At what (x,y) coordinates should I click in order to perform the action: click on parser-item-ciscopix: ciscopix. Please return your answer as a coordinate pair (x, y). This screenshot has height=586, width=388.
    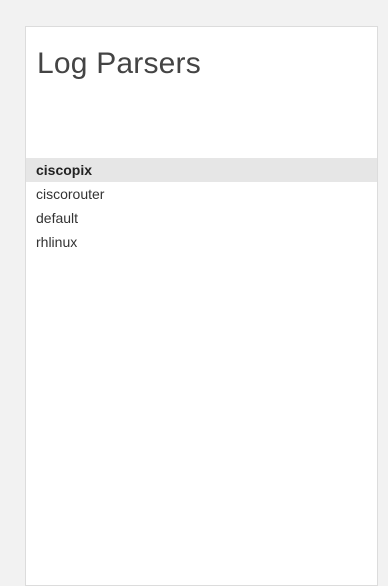
    Looking at the image, I should click on (201, 170).